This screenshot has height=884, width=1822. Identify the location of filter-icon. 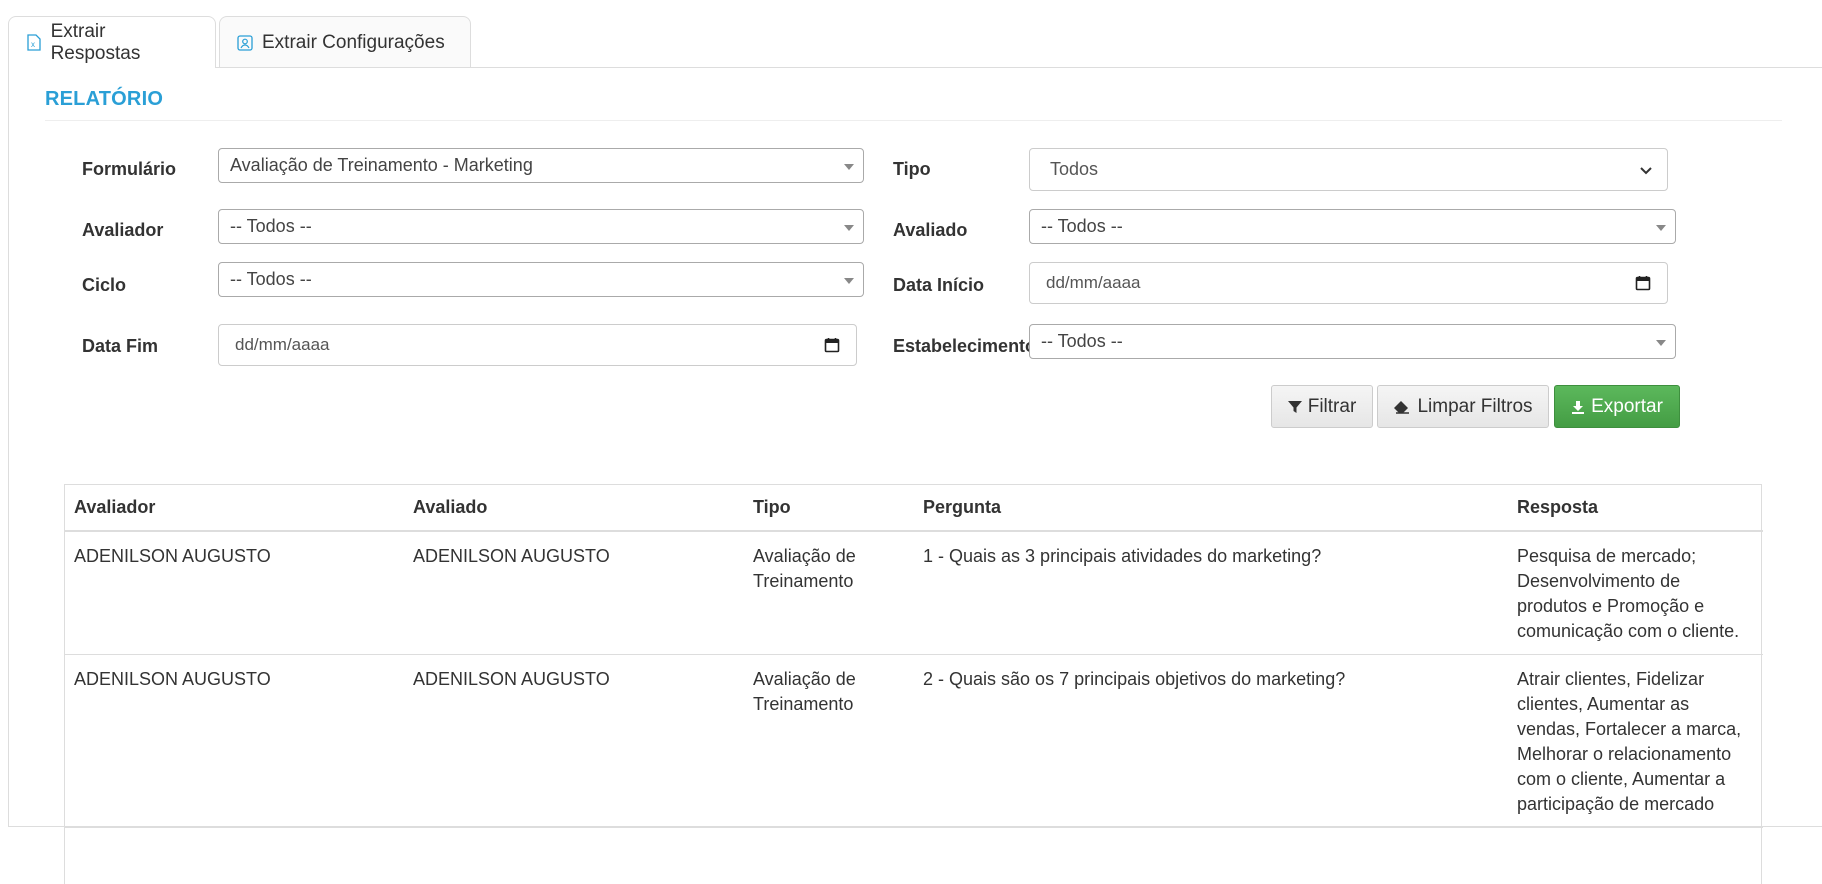
(1294, 407).